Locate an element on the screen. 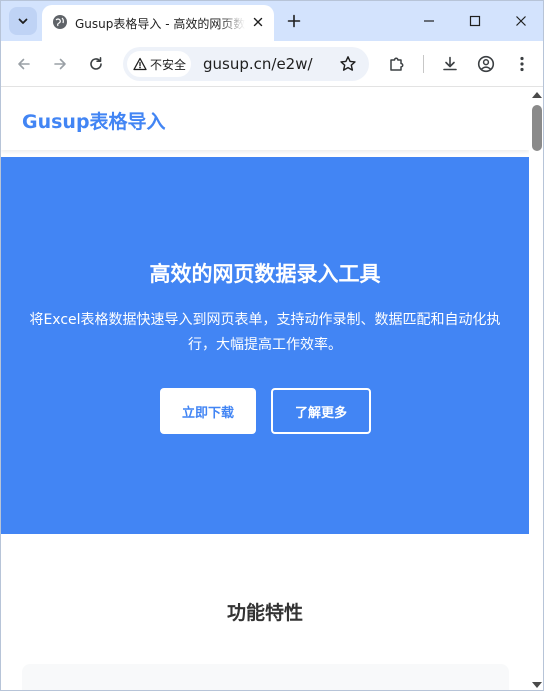  download-icon is located at coordinates (450, 63).